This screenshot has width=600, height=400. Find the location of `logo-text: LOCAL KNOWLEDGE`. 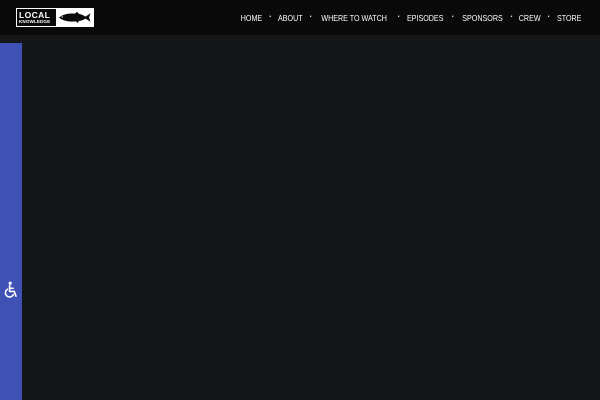

logo-text: LOCAL KNOWLEDGE is located at coordinates (36, 17).